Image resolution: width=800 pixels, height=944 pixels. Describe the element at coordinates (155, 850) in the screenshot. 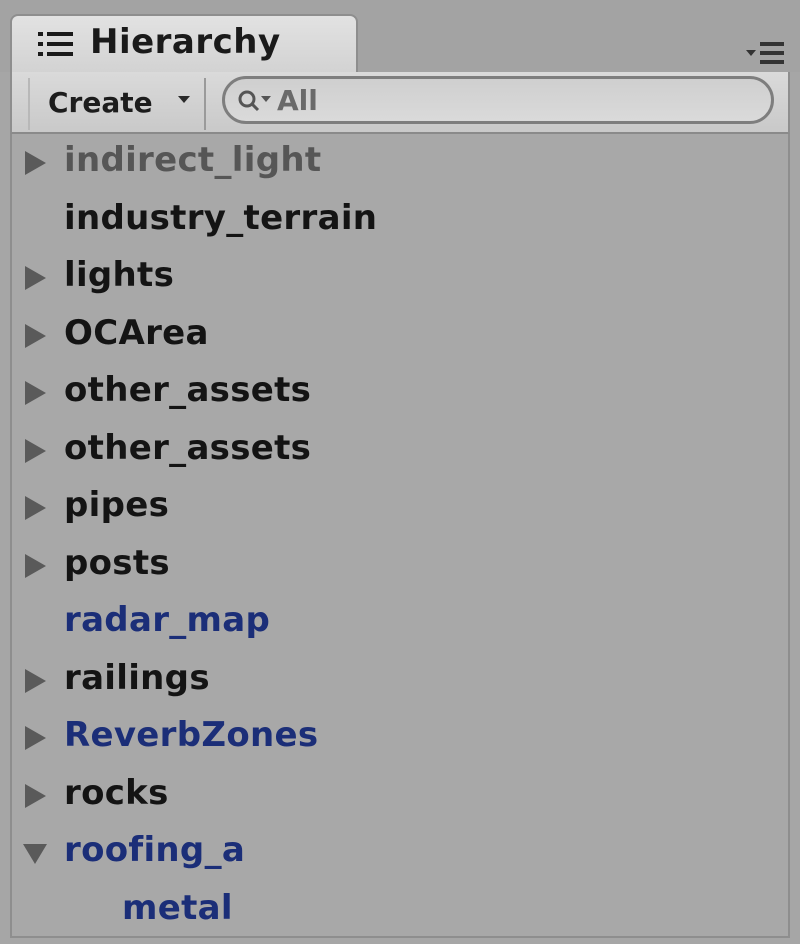

I see `tree-item-label: roofing_a` at that location.